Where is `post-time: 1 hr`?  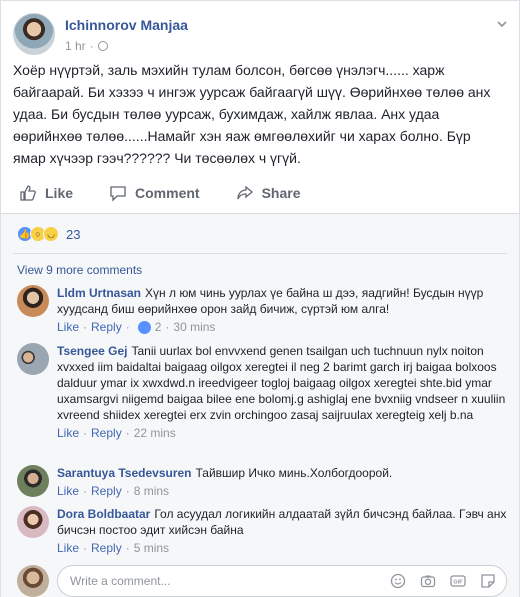
post-time: 1 hr is located at coordinates (75, 46).